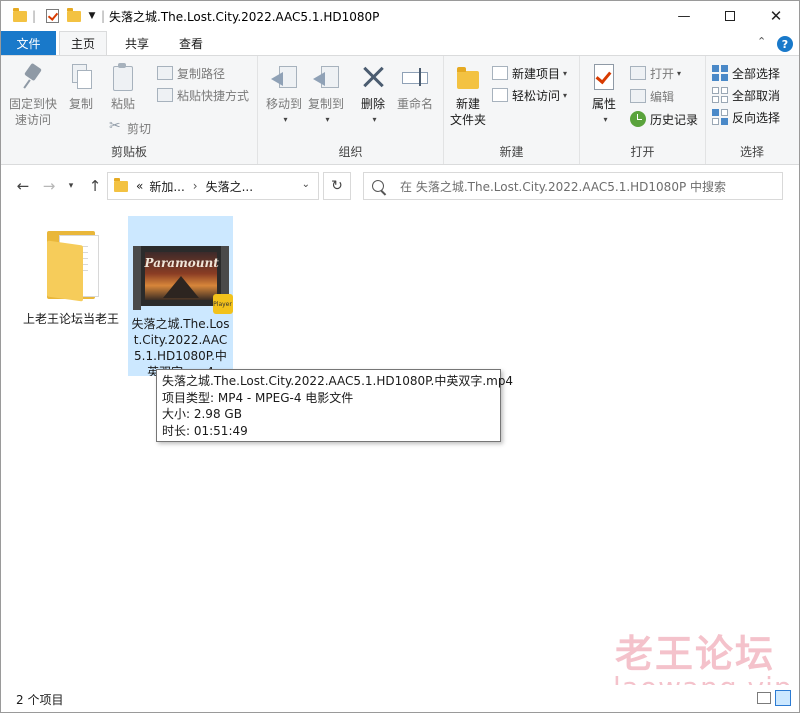  Describe the element at coordinates (40, 700) in the screenshot. I see `item-count: 2 个项目` at that location.